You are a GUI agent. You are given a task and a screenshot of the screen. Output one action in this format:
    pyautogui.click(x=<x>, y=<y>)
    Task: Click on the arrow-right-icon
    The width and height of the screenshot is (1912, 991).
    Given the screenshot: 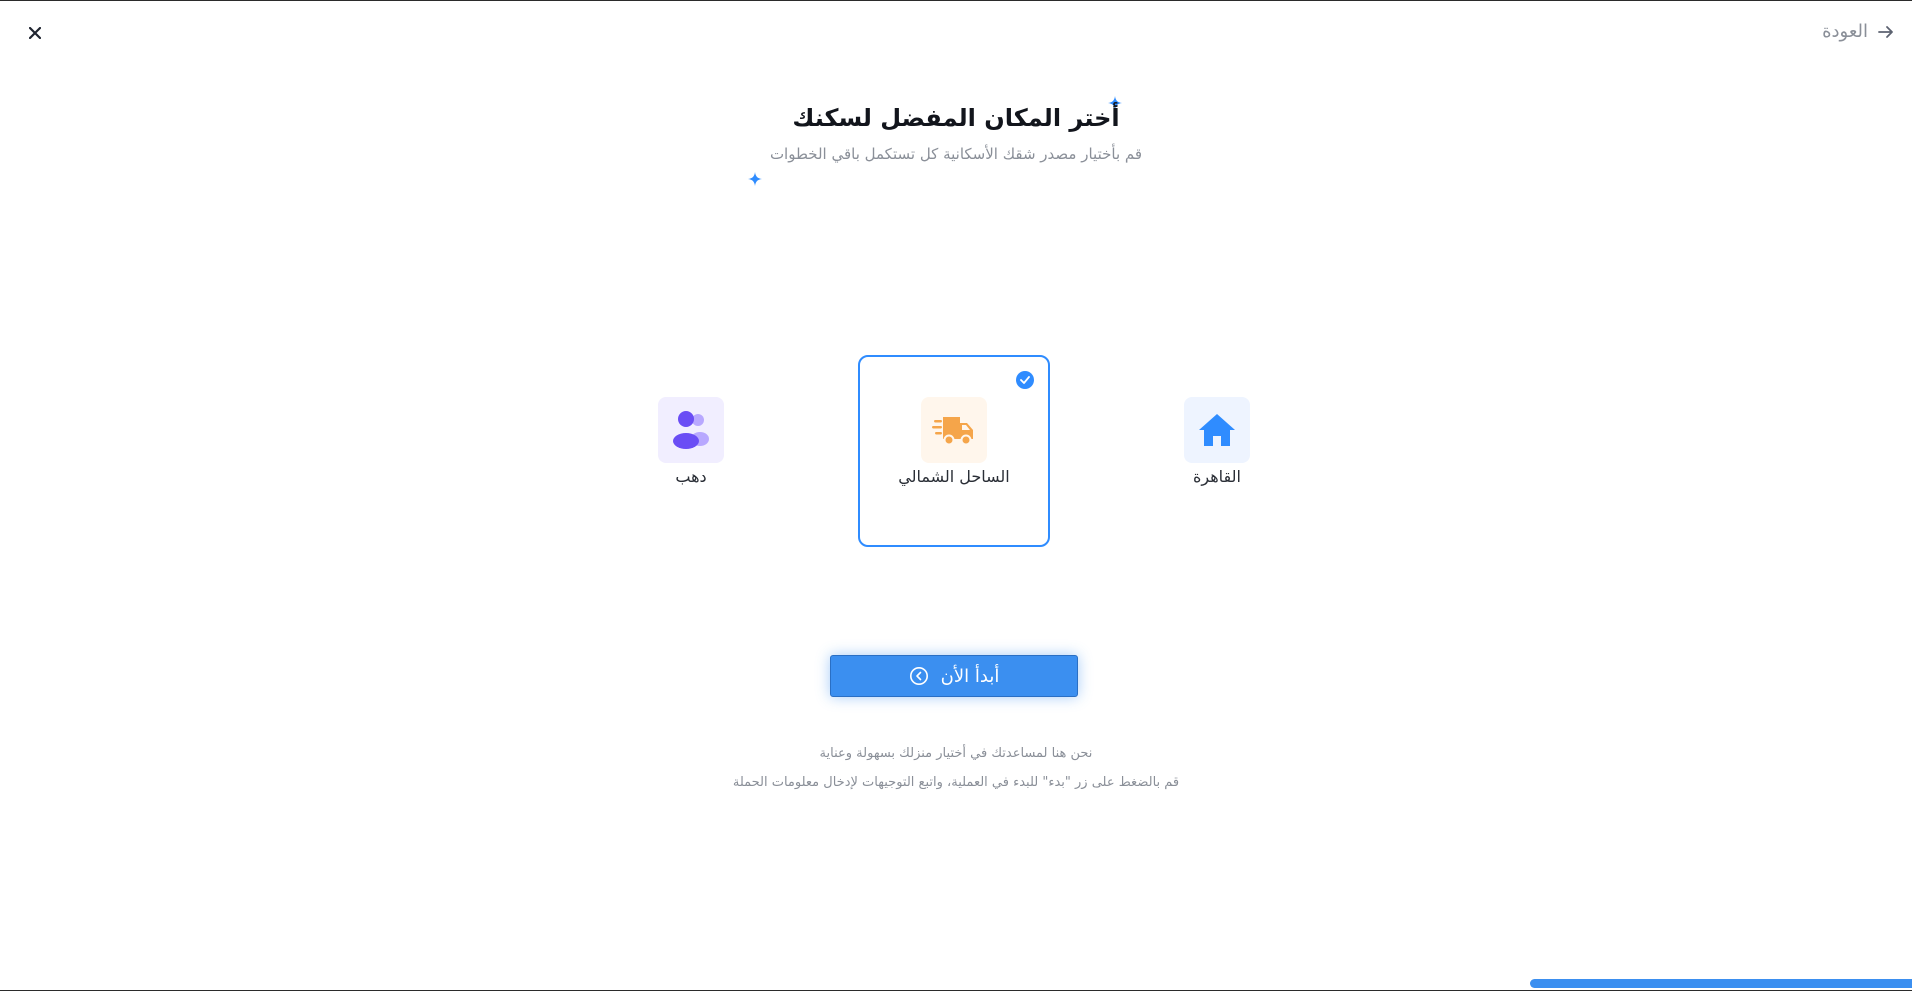 What is the action you would take?
    pyautogui.click(x=1885, y=31)
    